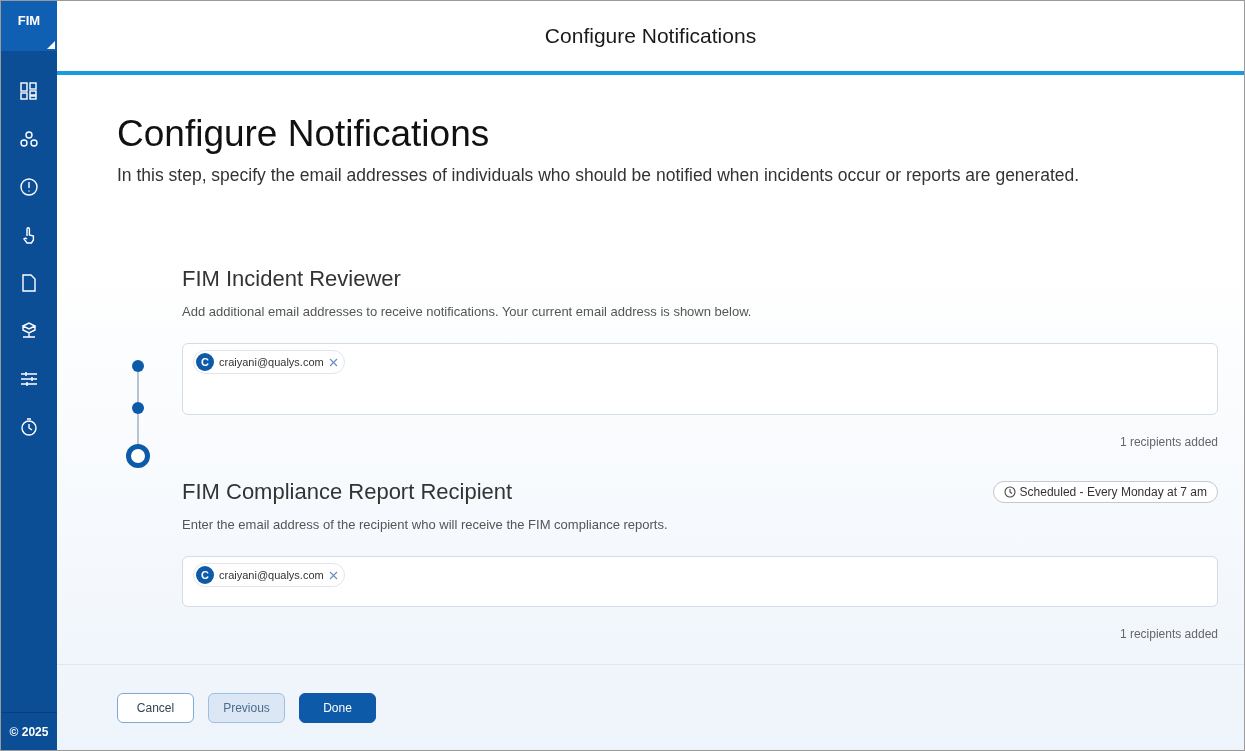 This screenshot has width=1245, height=751. Describe the element at coordinates (29, 379) in the screenshot. I see `sliders-icon` at that location.